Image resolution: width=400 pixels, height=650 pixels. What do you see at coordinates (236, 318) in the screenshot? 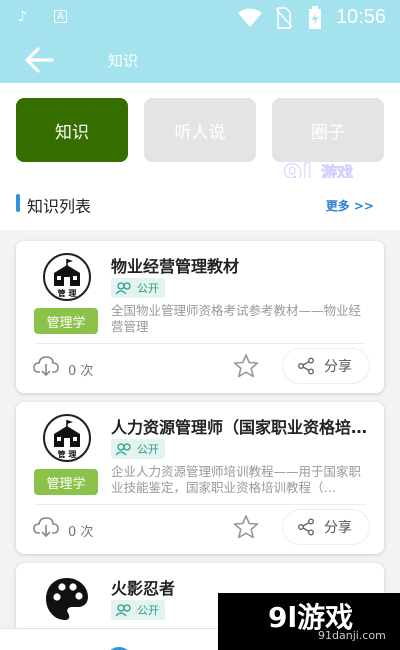
I see `card-description: 全国物业管理师资格考试参考教材——物业经营管理` at bounding box center [236, 318].